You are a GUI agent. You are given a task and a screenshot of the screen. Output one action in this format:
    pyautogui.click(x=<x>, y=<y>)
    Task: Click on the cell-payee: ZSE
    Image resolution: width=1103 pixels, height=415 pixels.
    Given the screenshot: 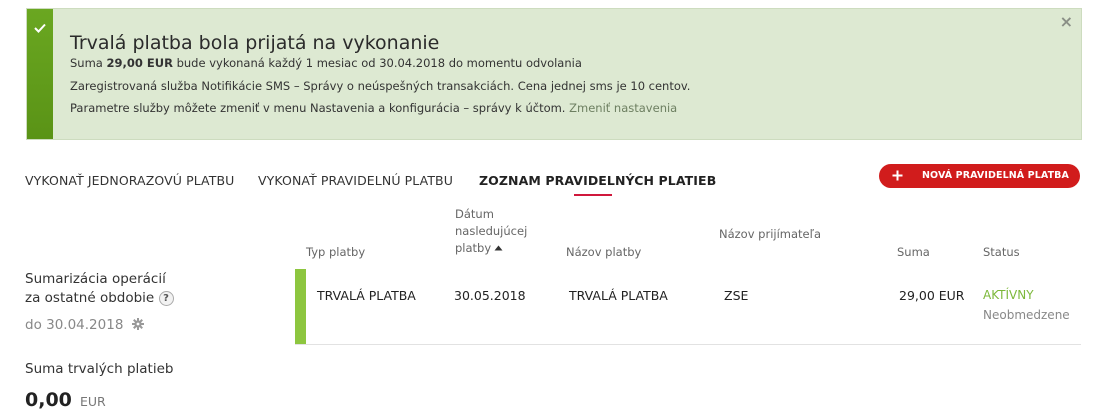 What is the action you would take?
    pyautogui.click(x=736, y=295)
    